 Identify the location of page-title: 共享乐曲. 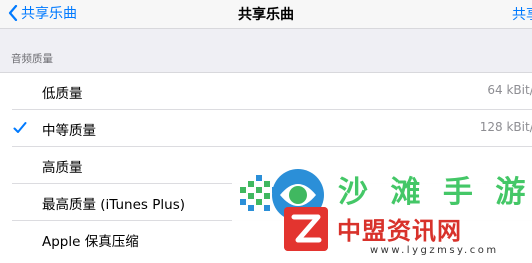
(266, 15).